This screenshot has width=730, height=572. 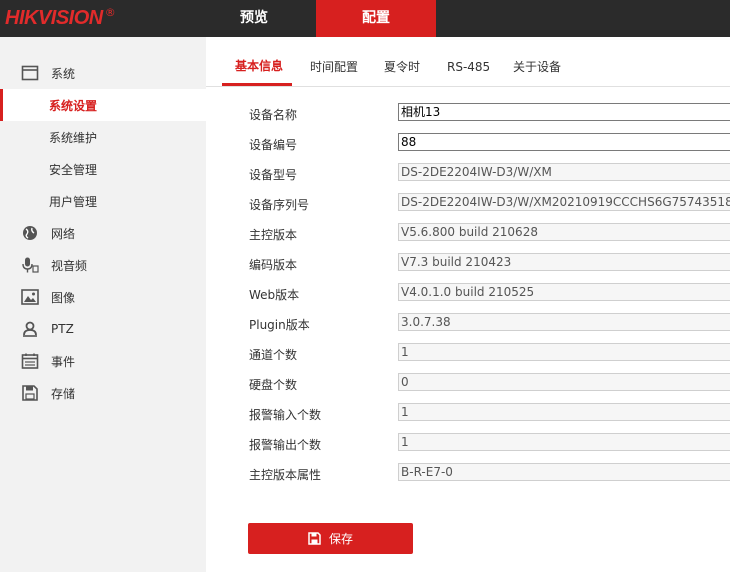 What do you see at coordinates (103, 201) in the screenshot?
I see `sidebar-item-user-management: 用户管理` at bounding box center [103, 201].